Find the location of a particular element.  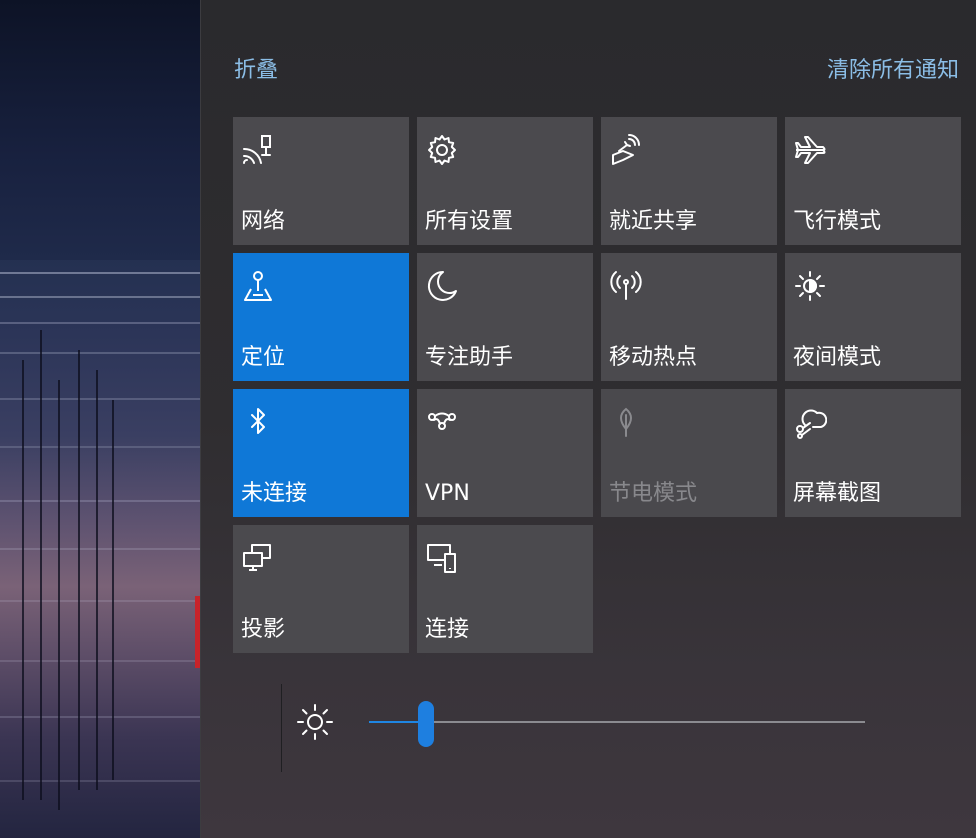

tile-label: 夜间模式 is located at coordinates (837, 357).